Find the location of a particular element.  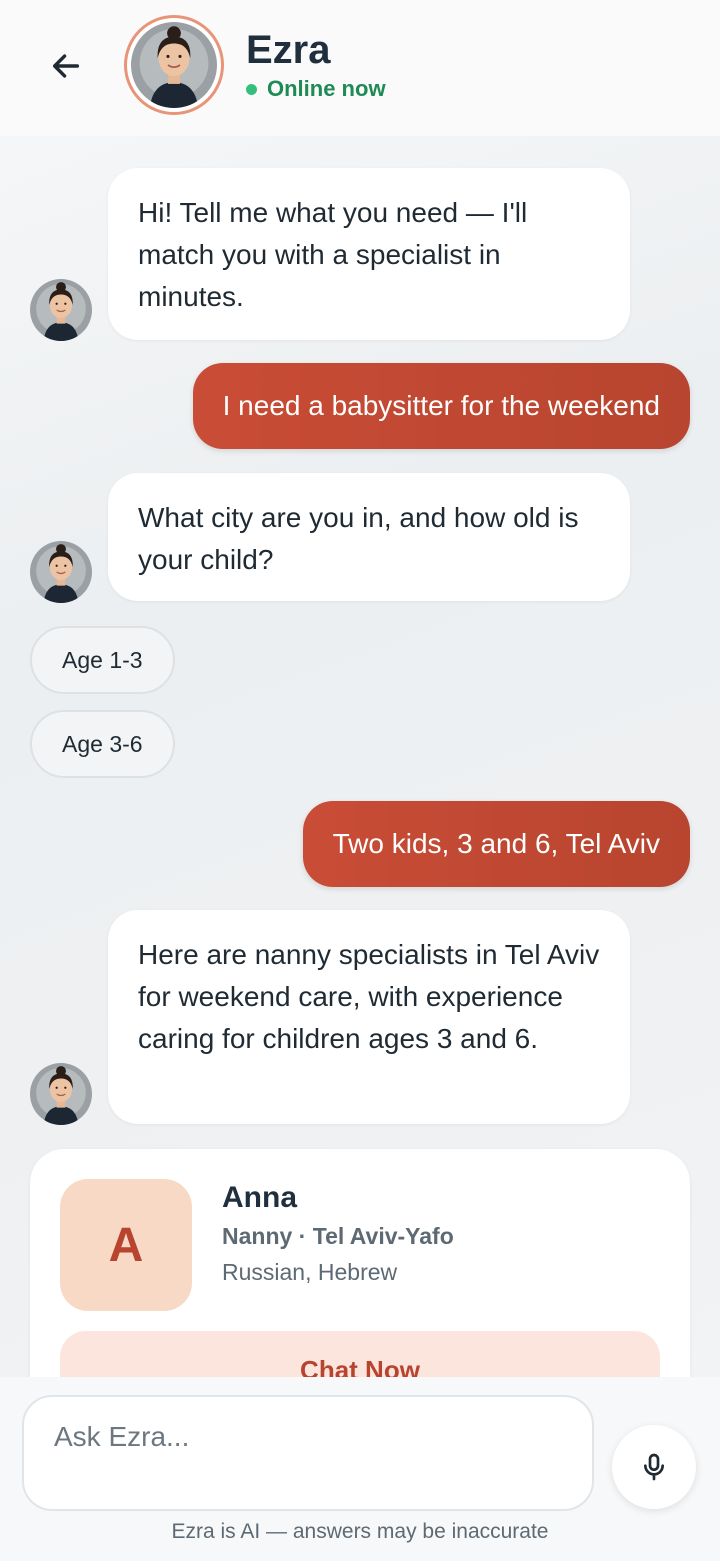

composer: Ezra is AI — answers may be inaccurate is located at coordinates (360, 1469).